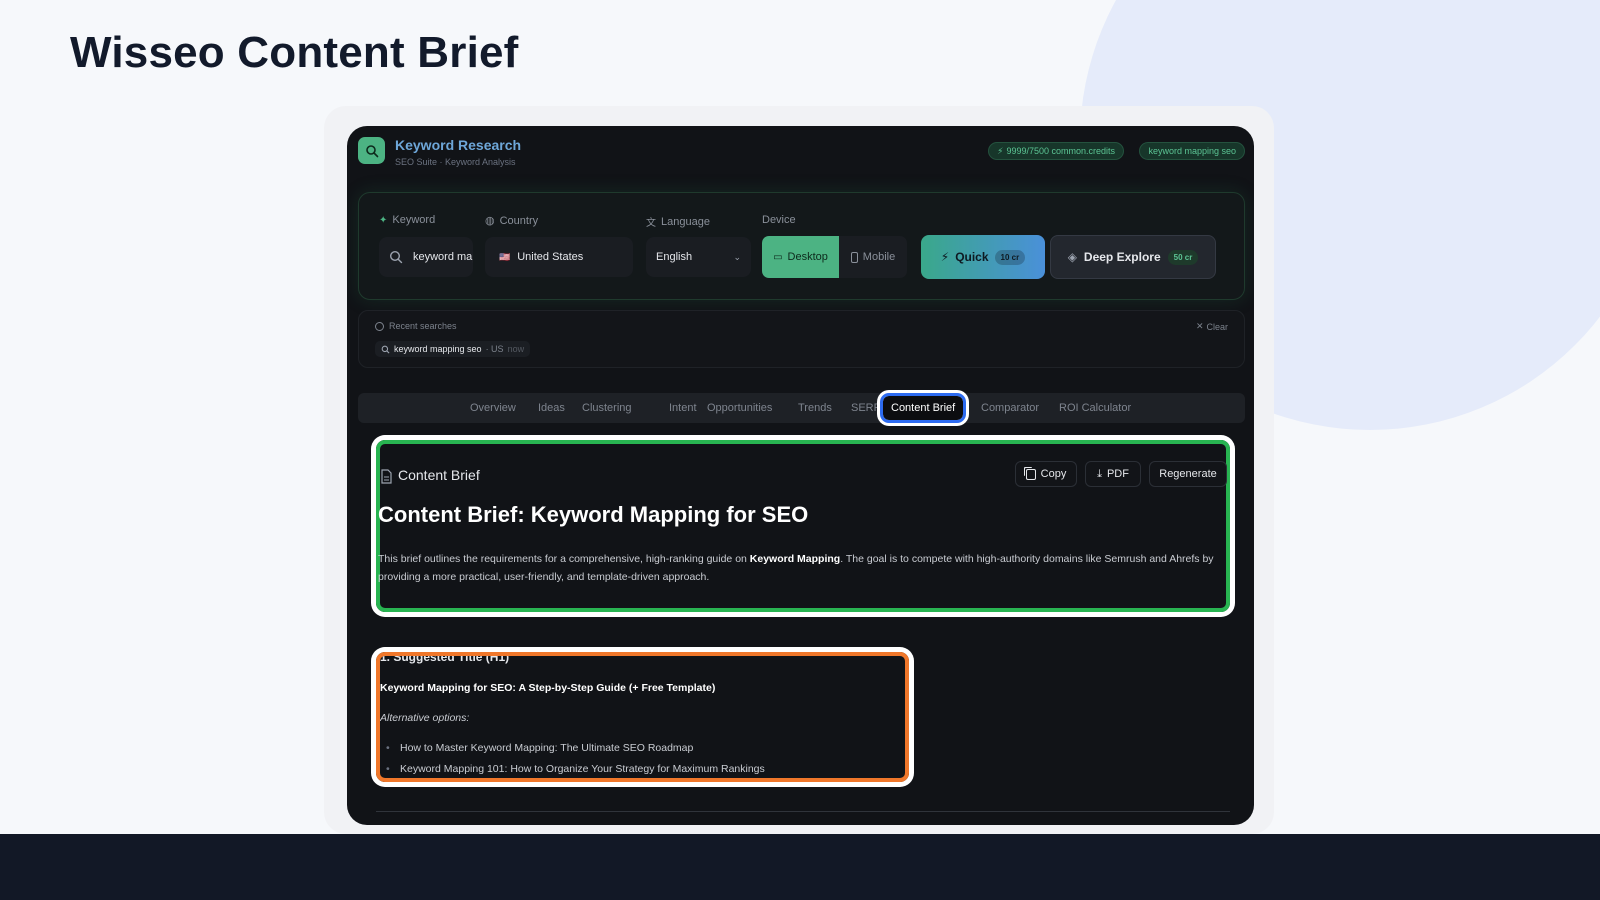  I want to click on language-value: English, so click(674, 257).